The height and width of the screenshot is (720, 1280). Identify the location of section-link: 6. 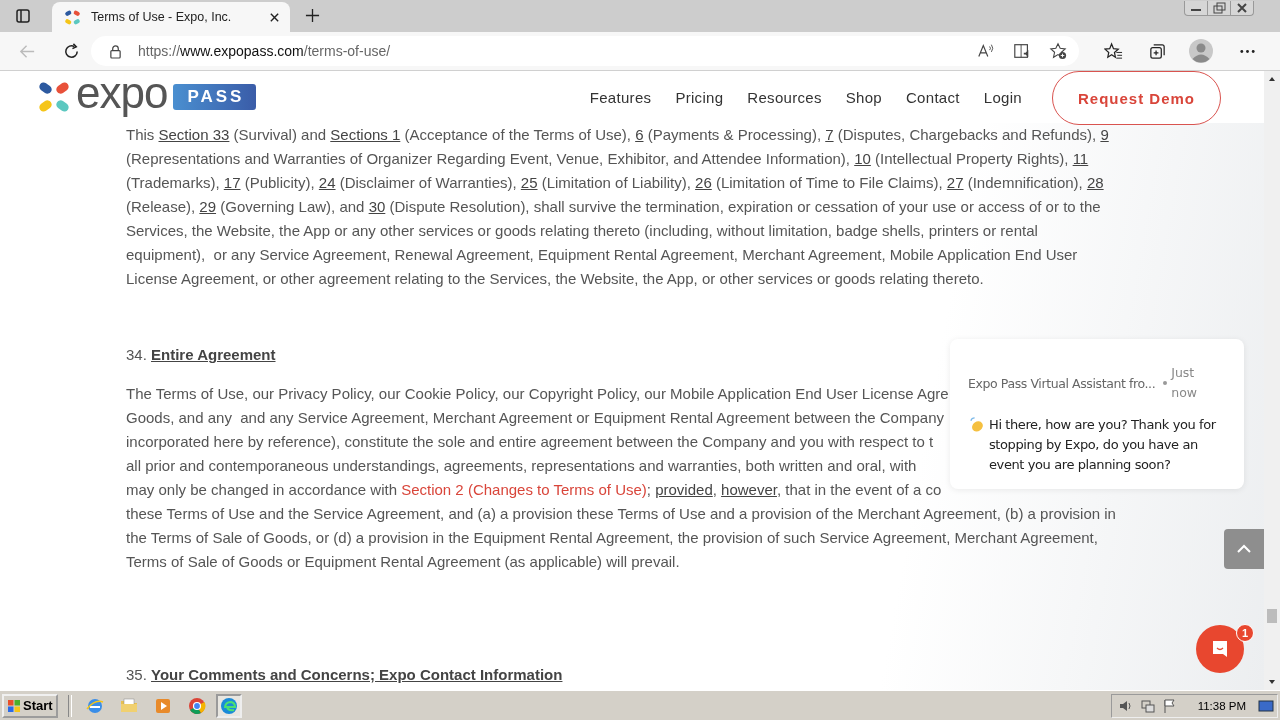
(639, 134).